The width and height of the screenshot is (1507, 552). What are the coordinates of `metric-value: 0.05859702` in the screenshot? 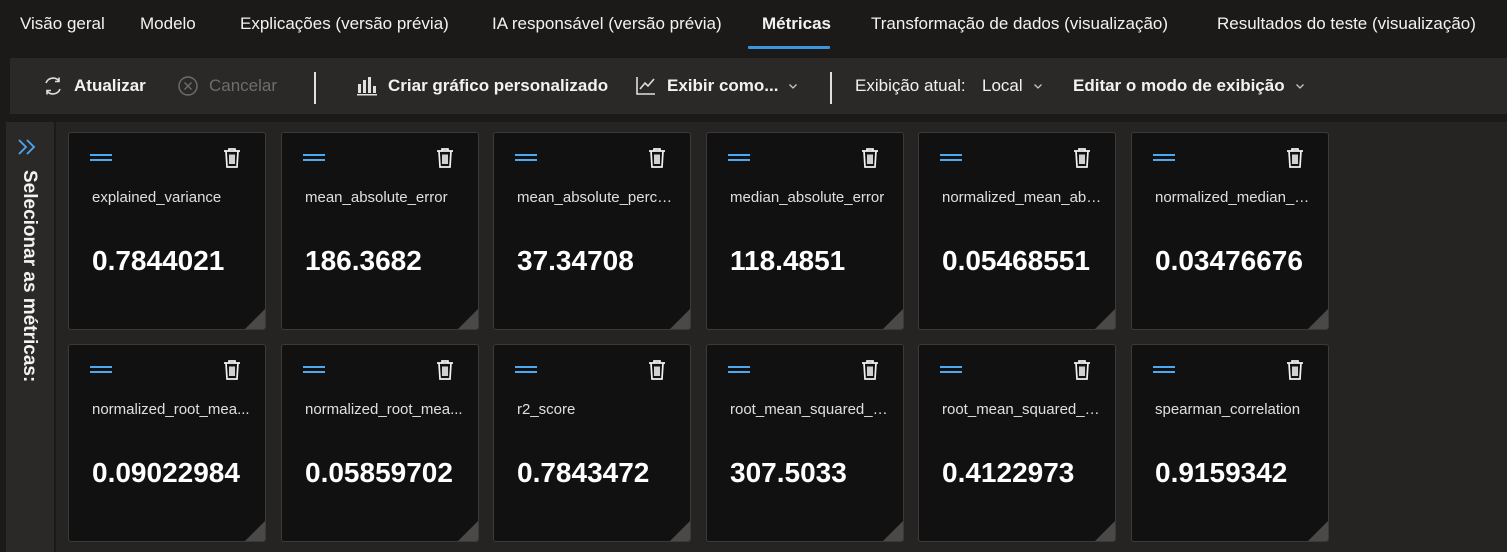 It's located at (379, 472).